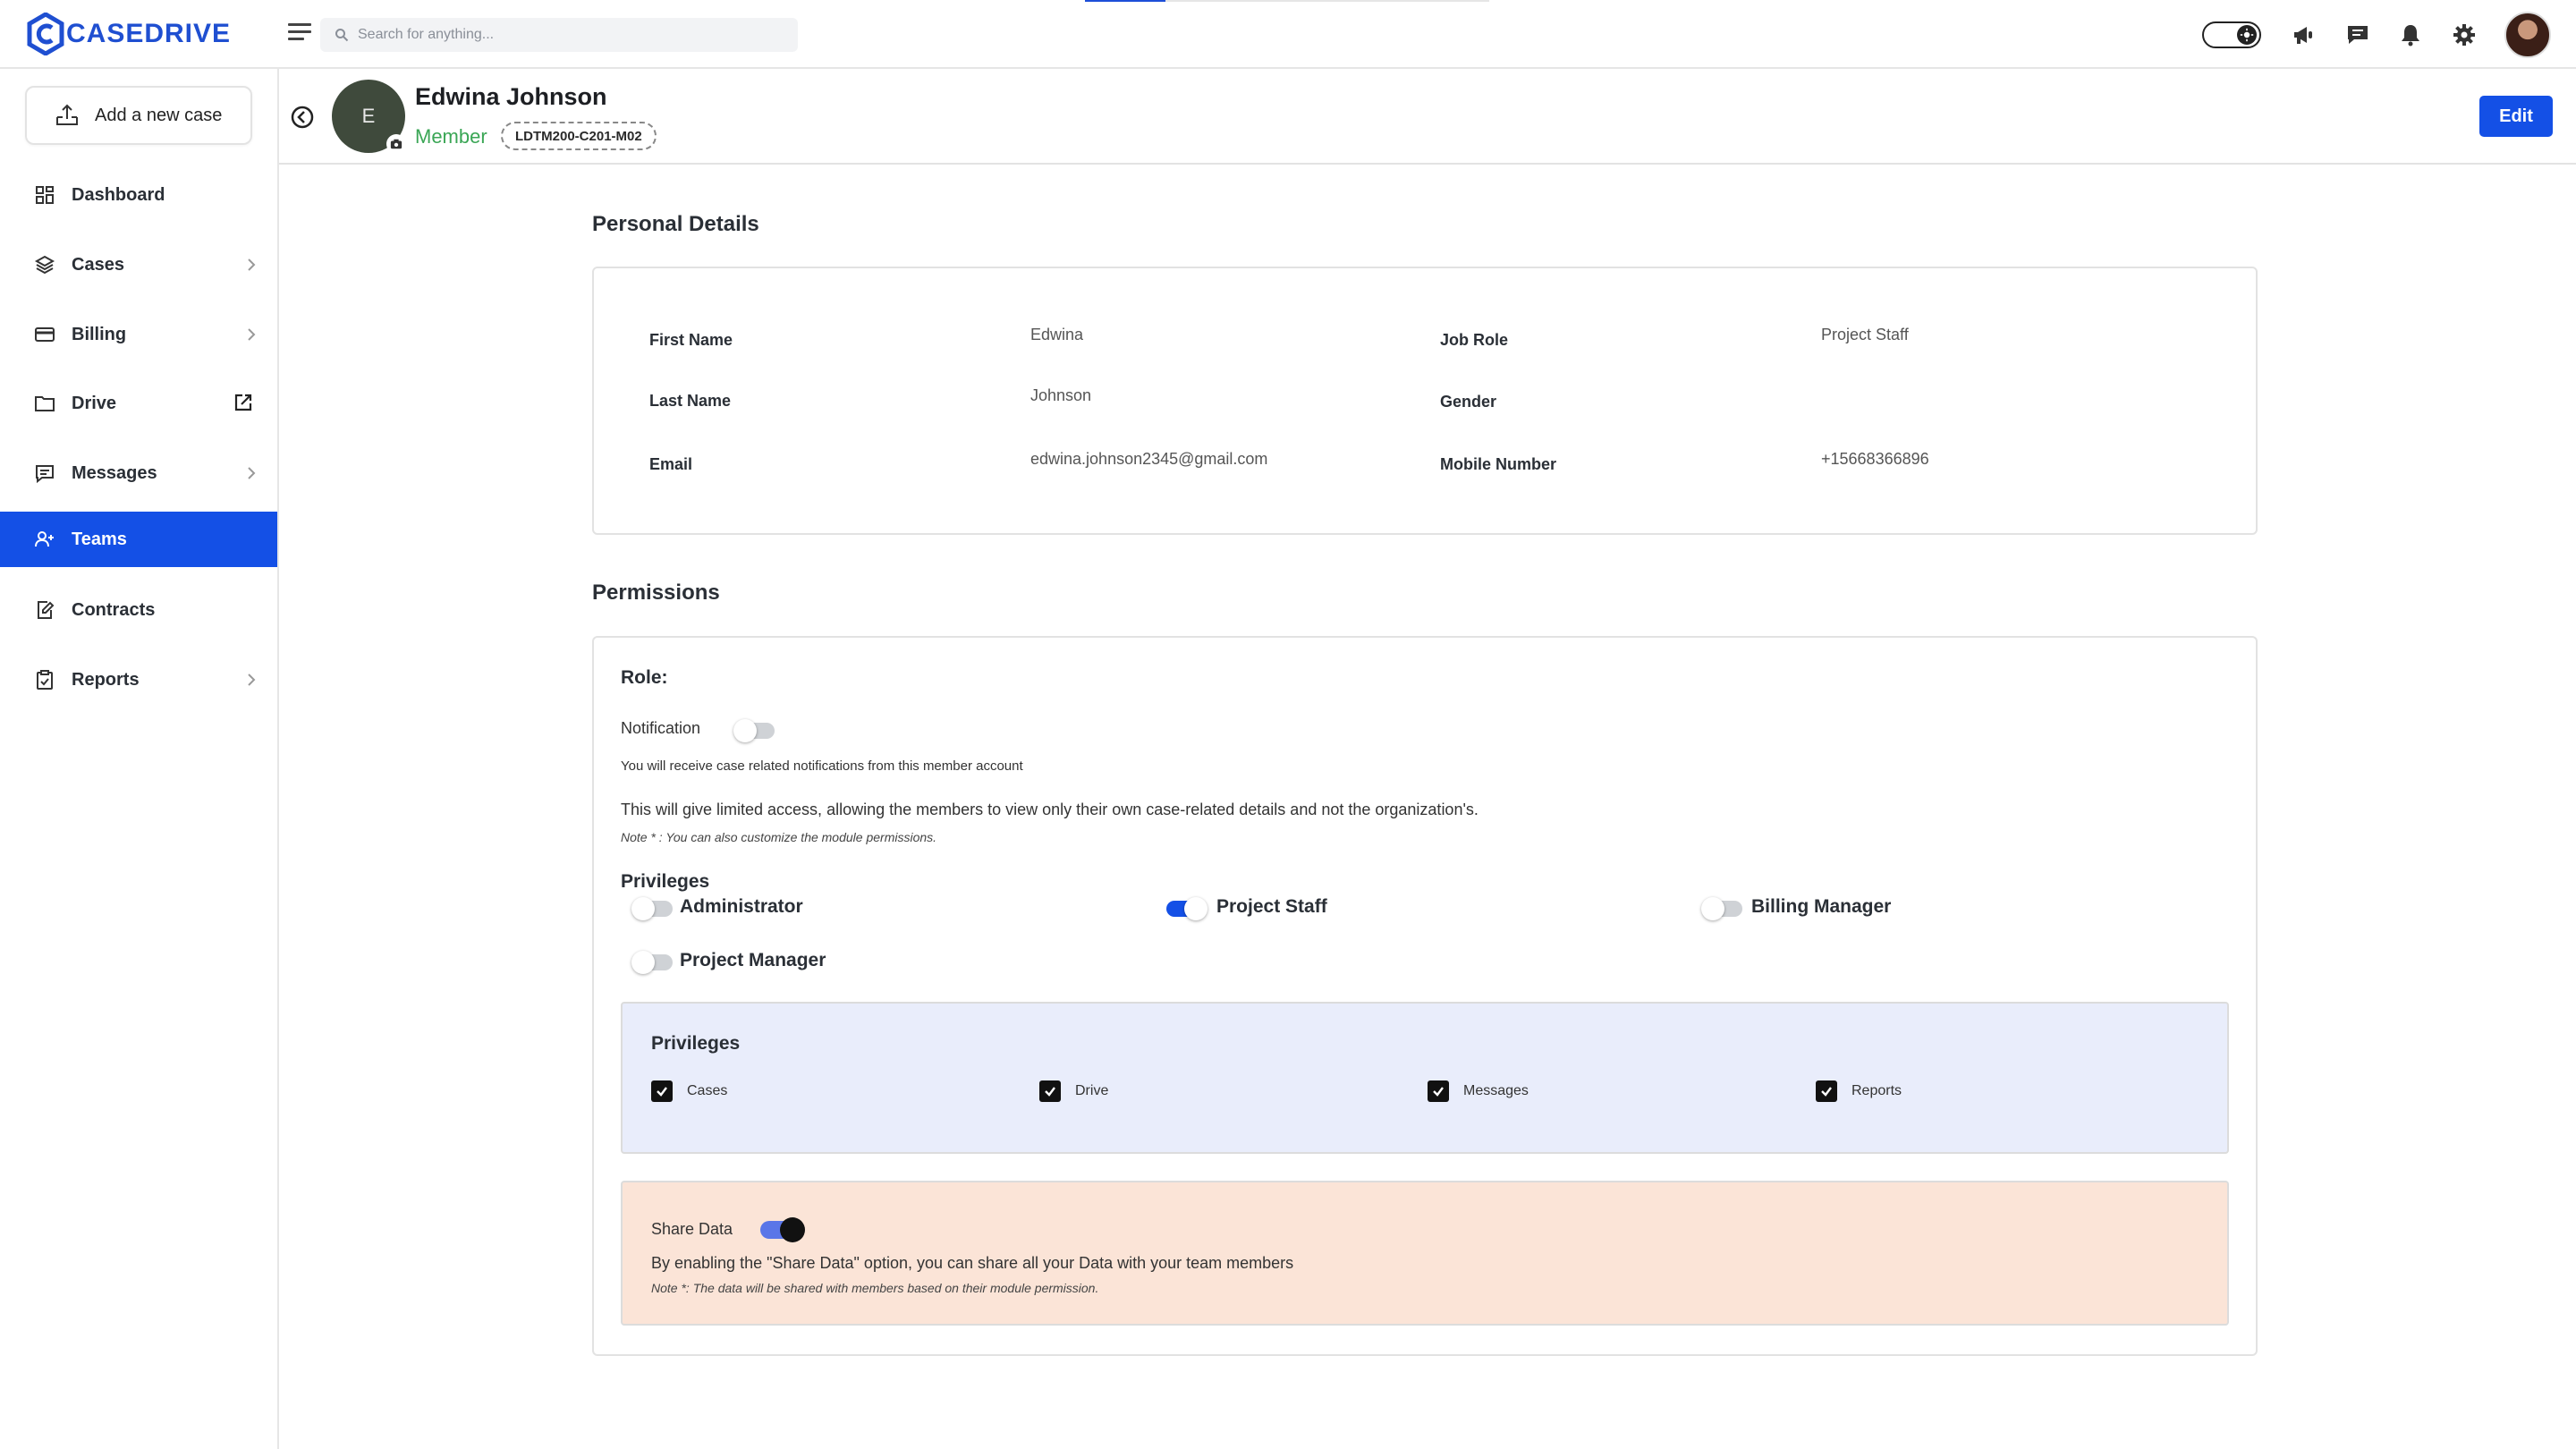 Image resolution: width=2576 pixels, height=1449 pixels. What do you see at coordinates (138, 264) in the screenshot?
I see `sidebar-item-cases: Cases` at bounding box center [138, 264].